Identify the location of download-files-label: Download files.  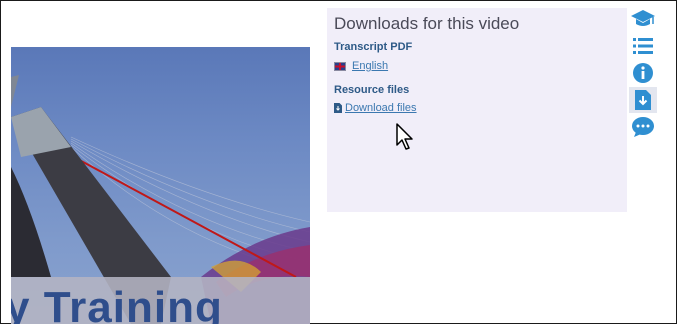
(381, 108).